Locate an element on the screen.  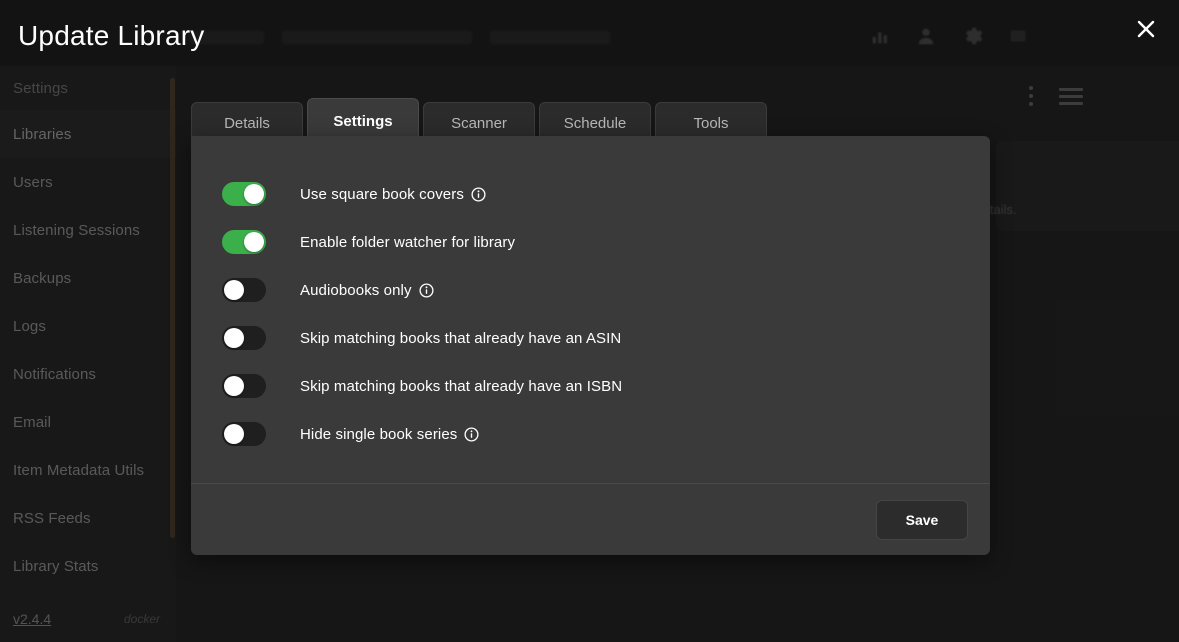
tab-label: Scanner is located at coordinates (479, 123).